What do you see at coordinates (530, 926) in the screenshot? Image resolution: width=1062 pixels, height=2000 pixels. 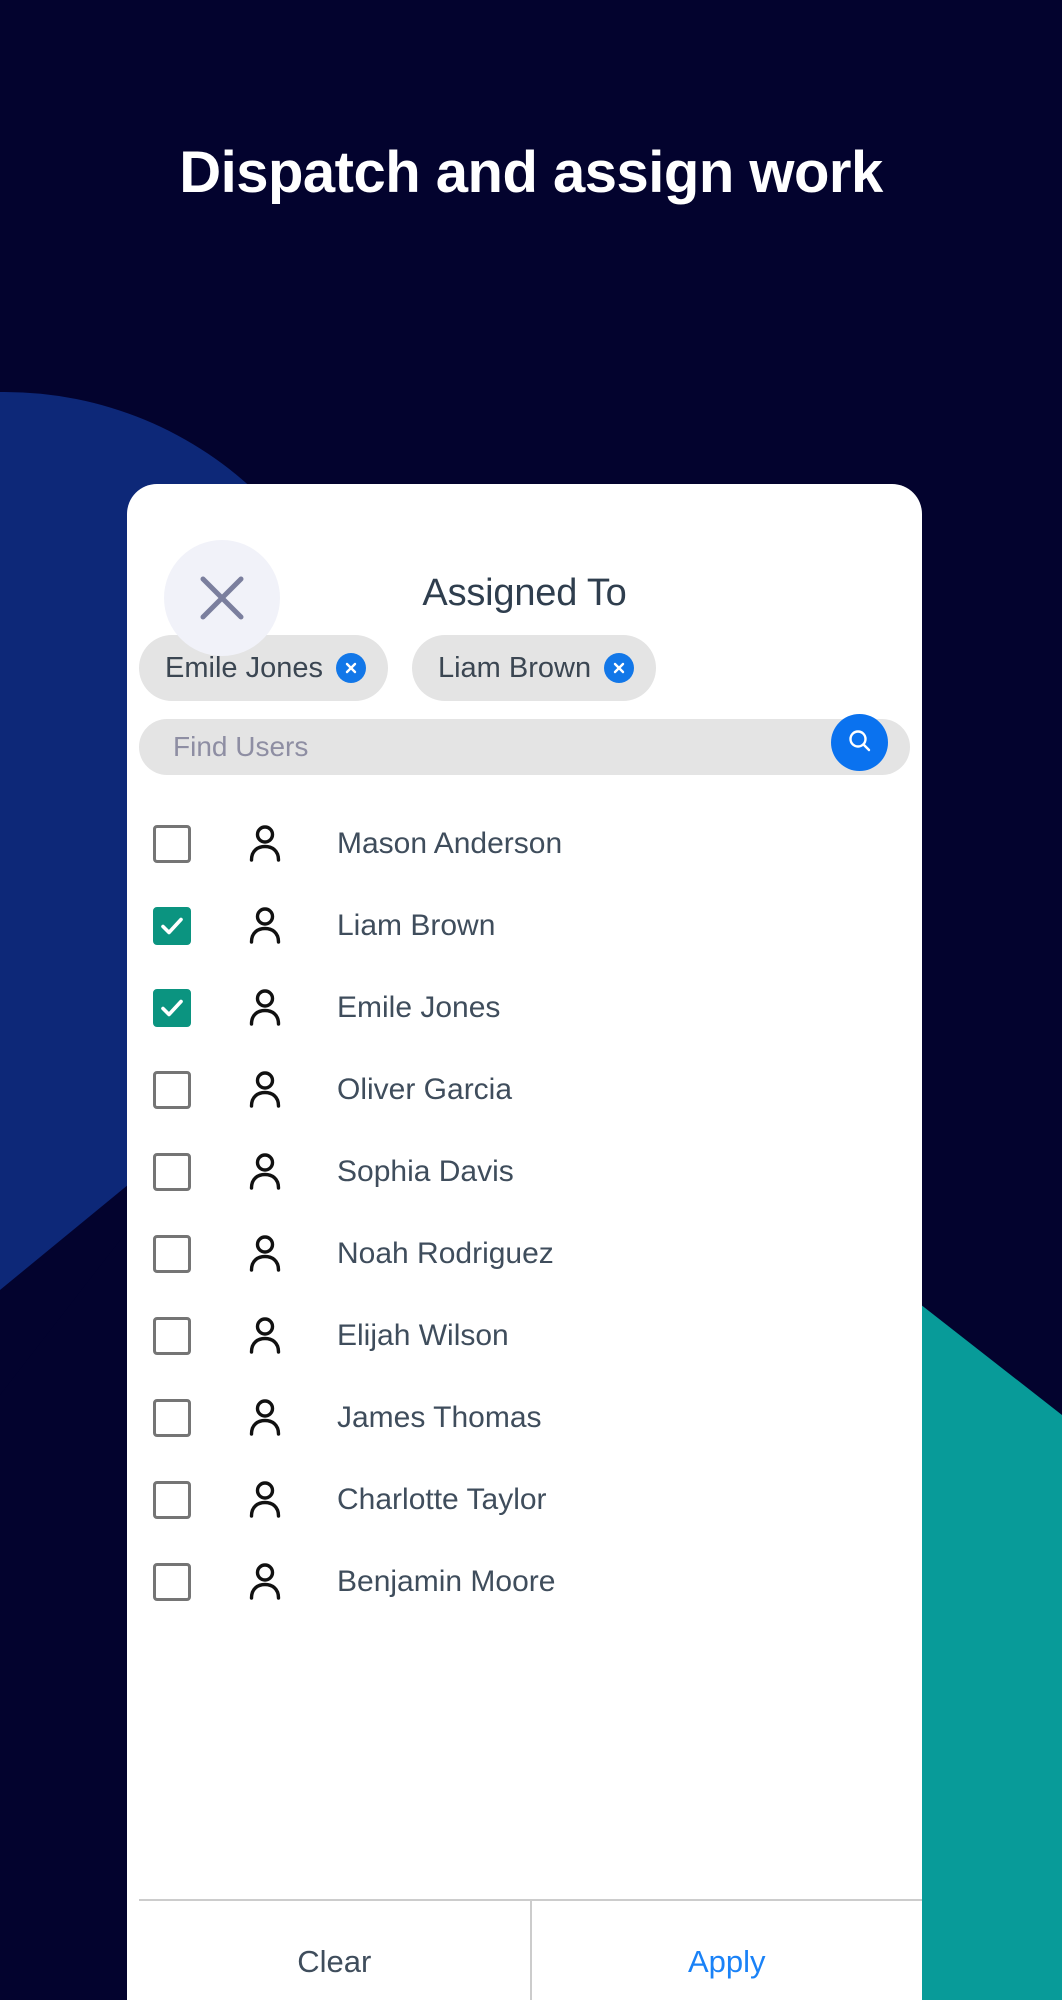 I see `user-row: Liam Brown` at bounding box center [530, 926].